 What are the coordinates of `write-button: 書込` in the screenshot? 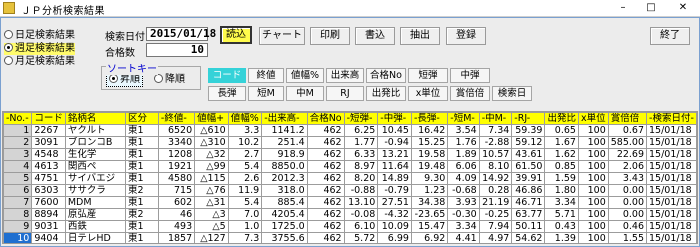 It's located at (375, 36).